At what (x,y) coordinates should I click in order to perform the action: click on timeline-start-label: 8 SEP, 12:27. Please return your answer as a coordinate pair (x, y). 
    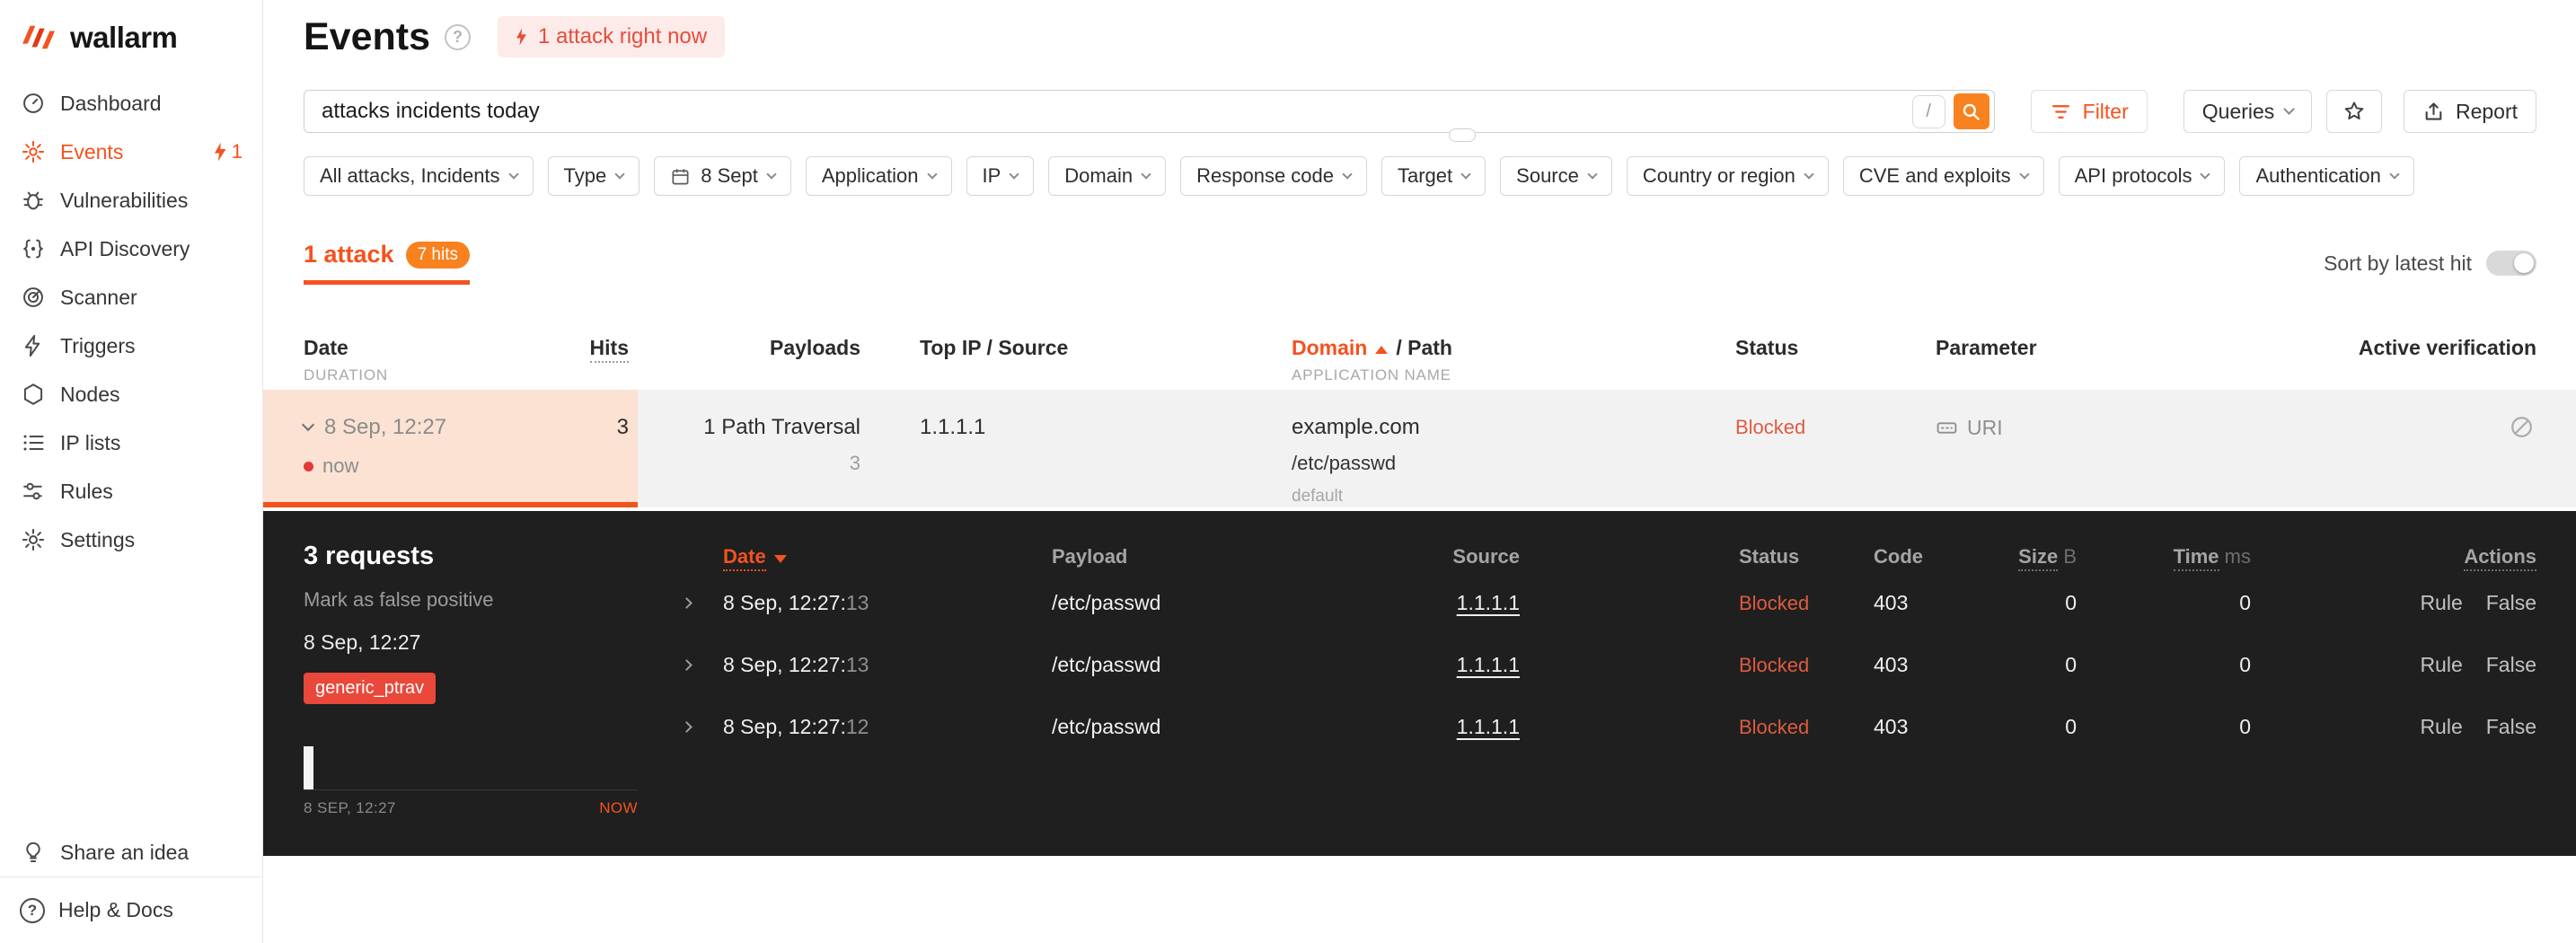
    Looking at the image, I should click on (350, 807).